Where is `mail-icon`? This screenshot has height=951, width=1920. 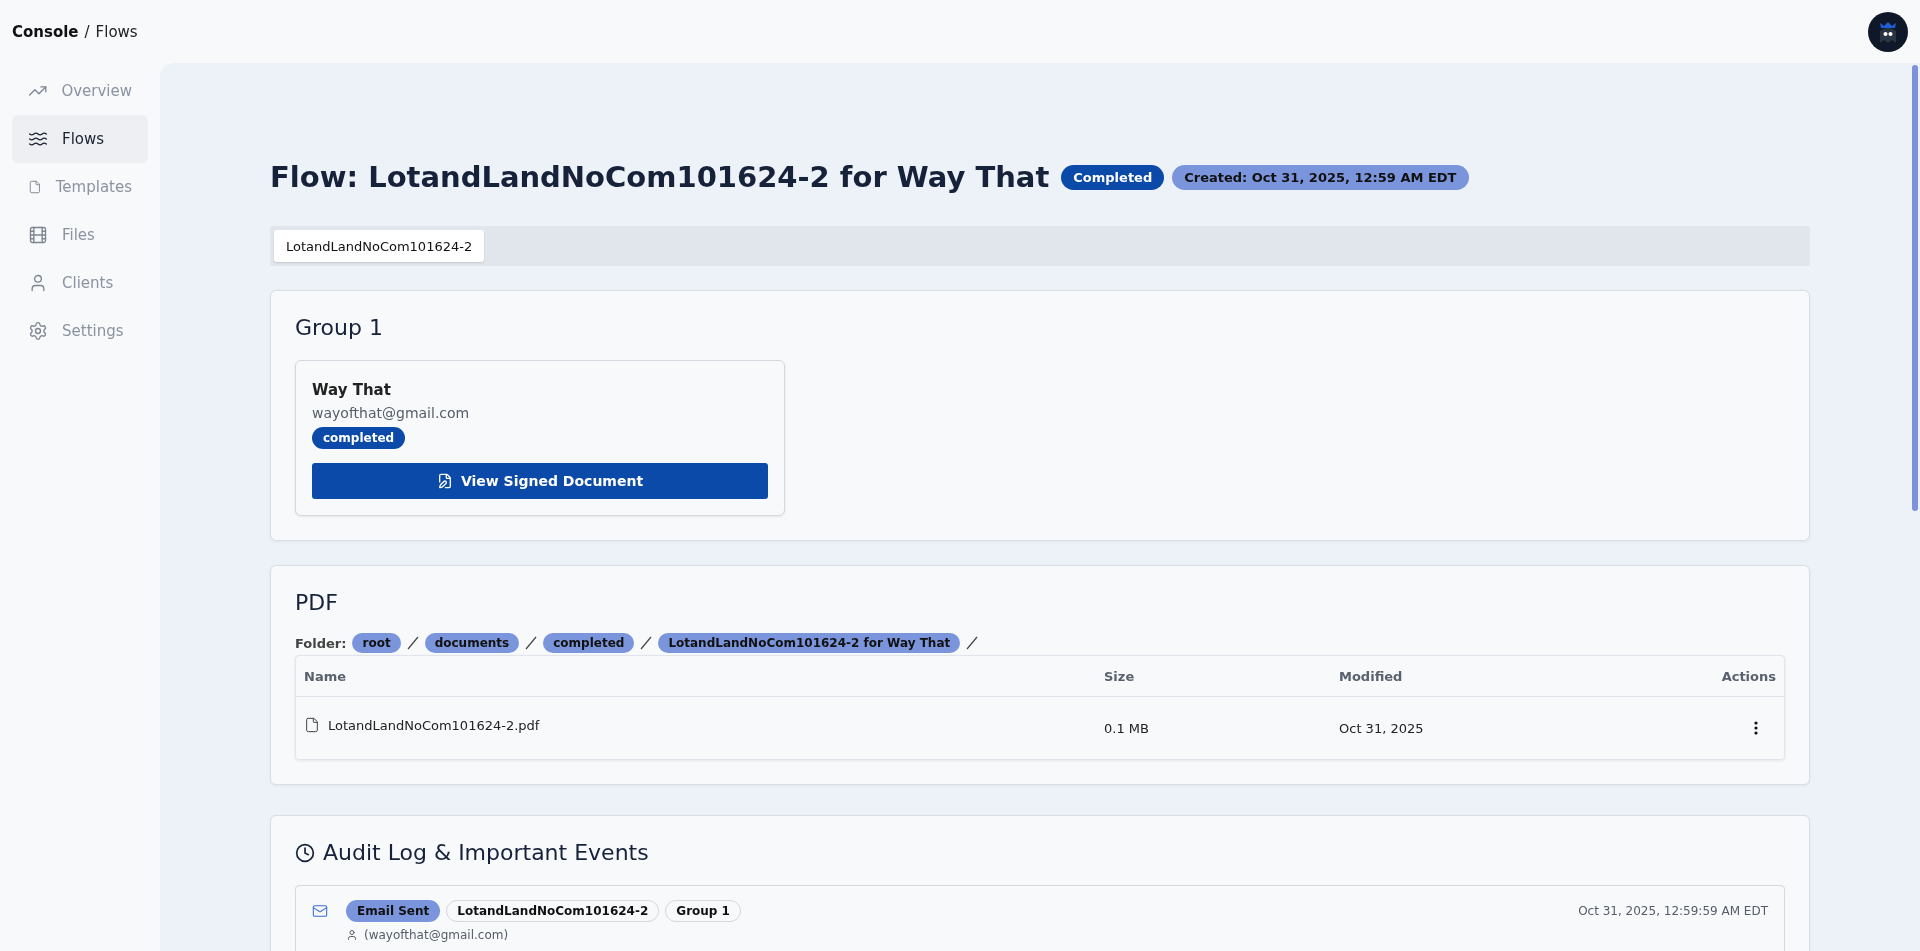
mail-icon is located at coordinates (320, 911).